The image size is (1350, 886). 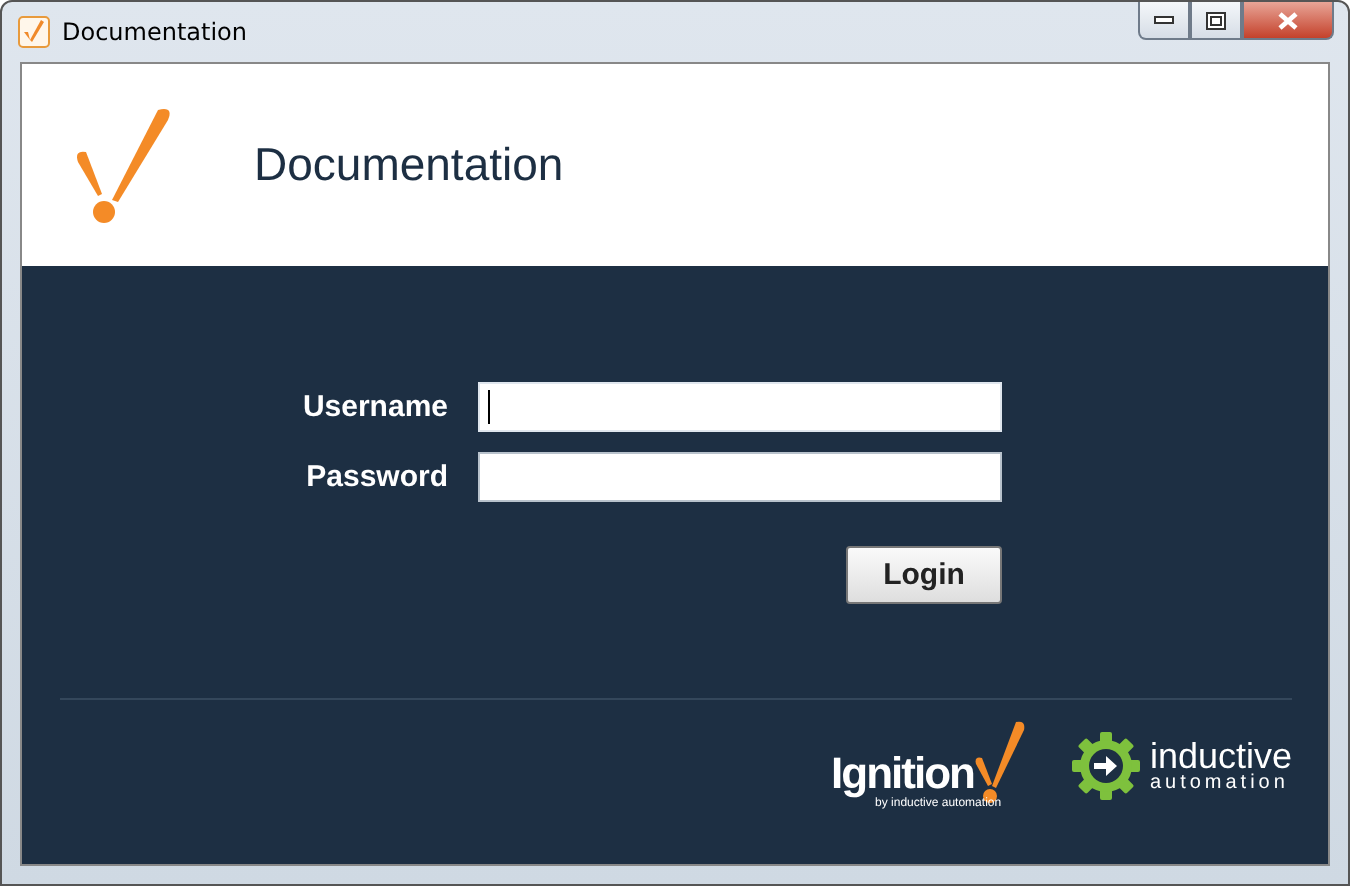 What do you see at coordinates (155, 32) in the screenshot?
I see `window-title: Documentation` at bounding box center [155, 32].